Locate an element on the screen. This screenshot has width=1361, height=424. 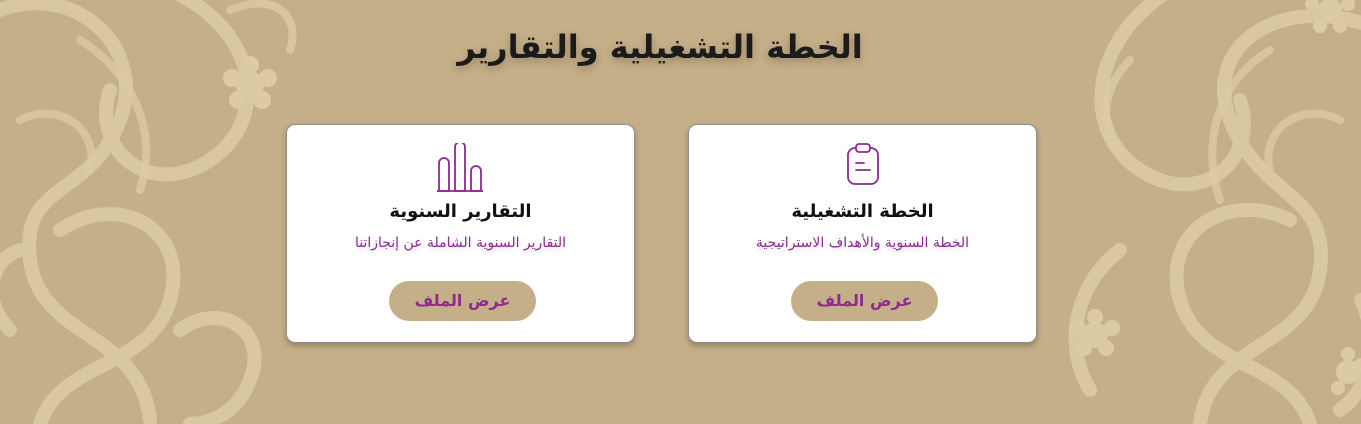
clipboard-icon is located at coordinates (862, 168).